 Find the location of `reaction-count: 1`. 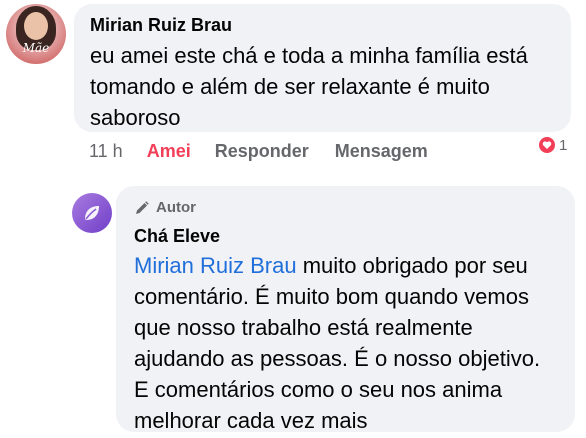

reaction-count: 1 is located at coordinates (563, 145).